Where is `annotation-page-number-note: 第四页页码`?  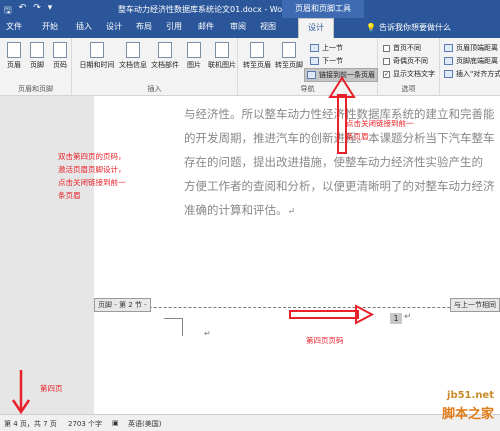
annotation-page-number-note: 第四页页码 is located at coordinates (325, 340).